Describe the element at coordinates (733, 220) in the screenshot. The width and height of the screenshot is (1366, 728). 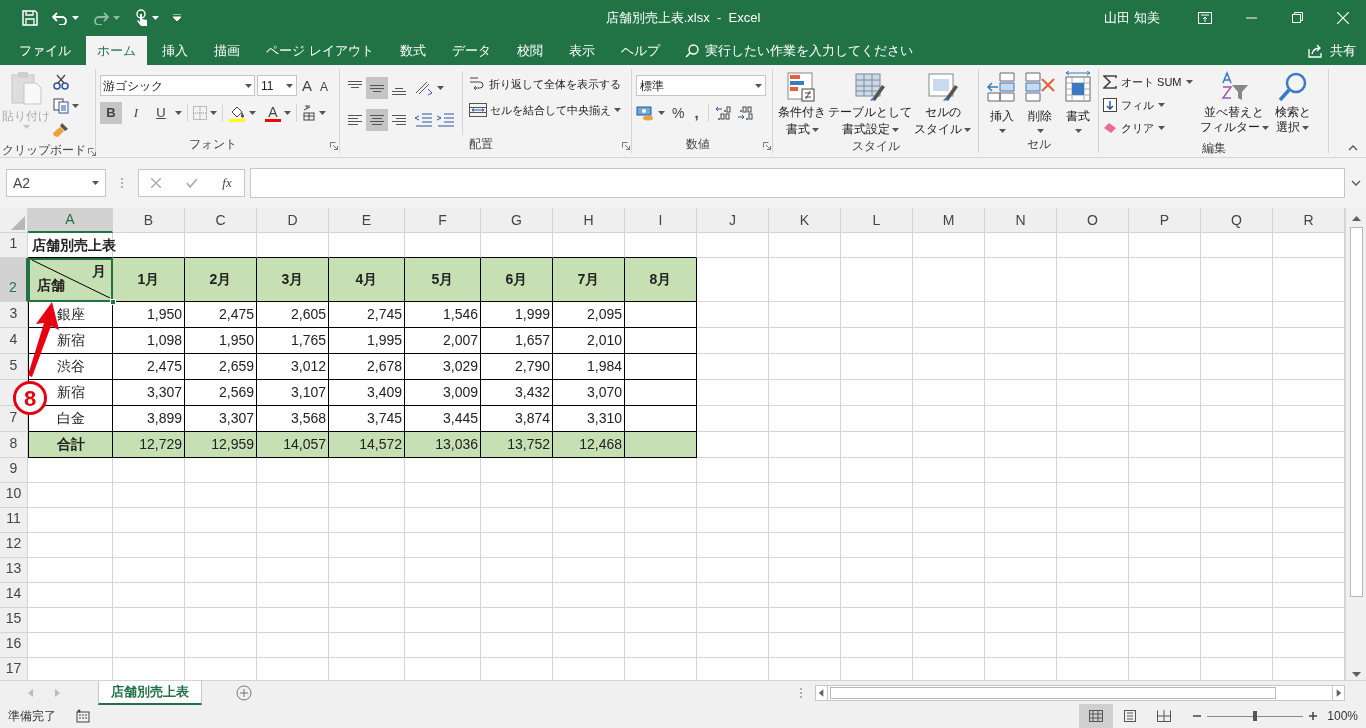
I see `column-header: J` at that location.